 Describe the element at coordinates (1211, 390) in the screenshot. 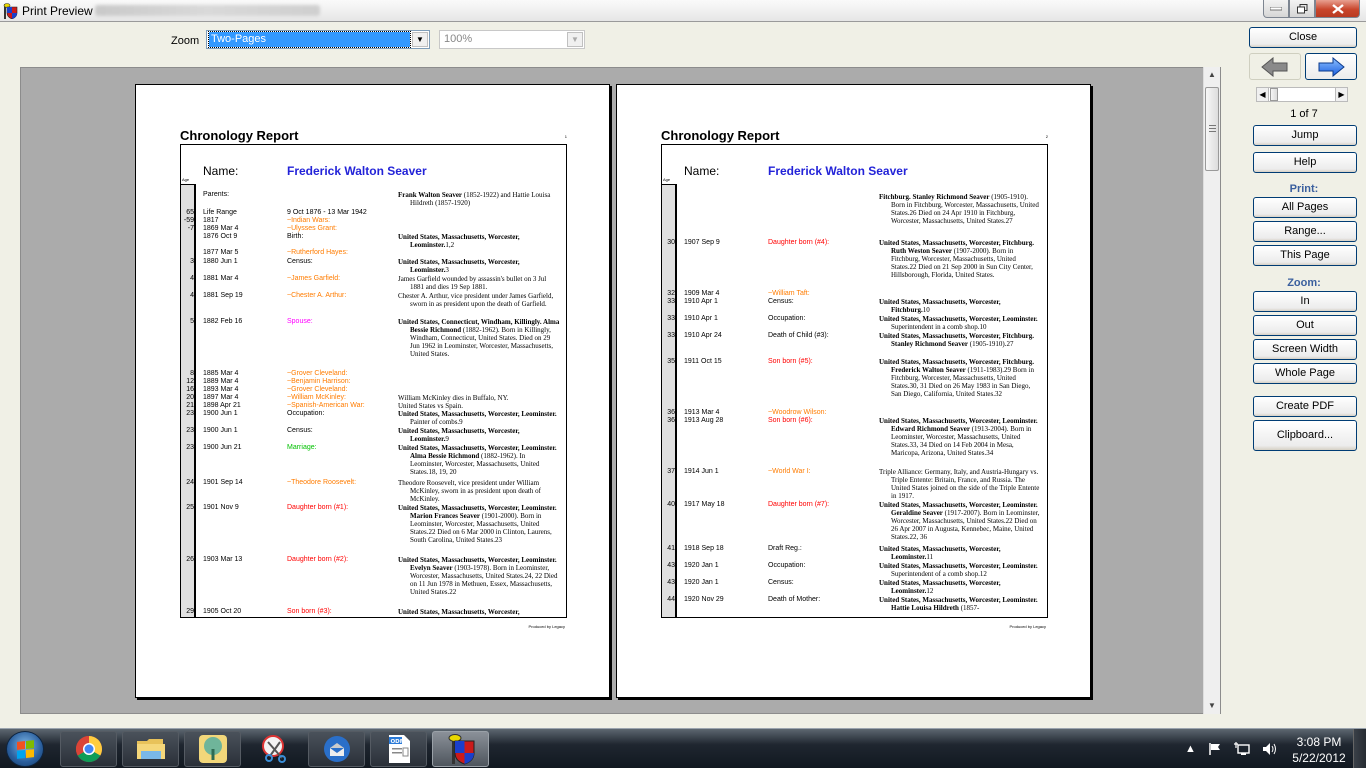

I see `vertical-scrollbar: ▲ ▼` at that location.